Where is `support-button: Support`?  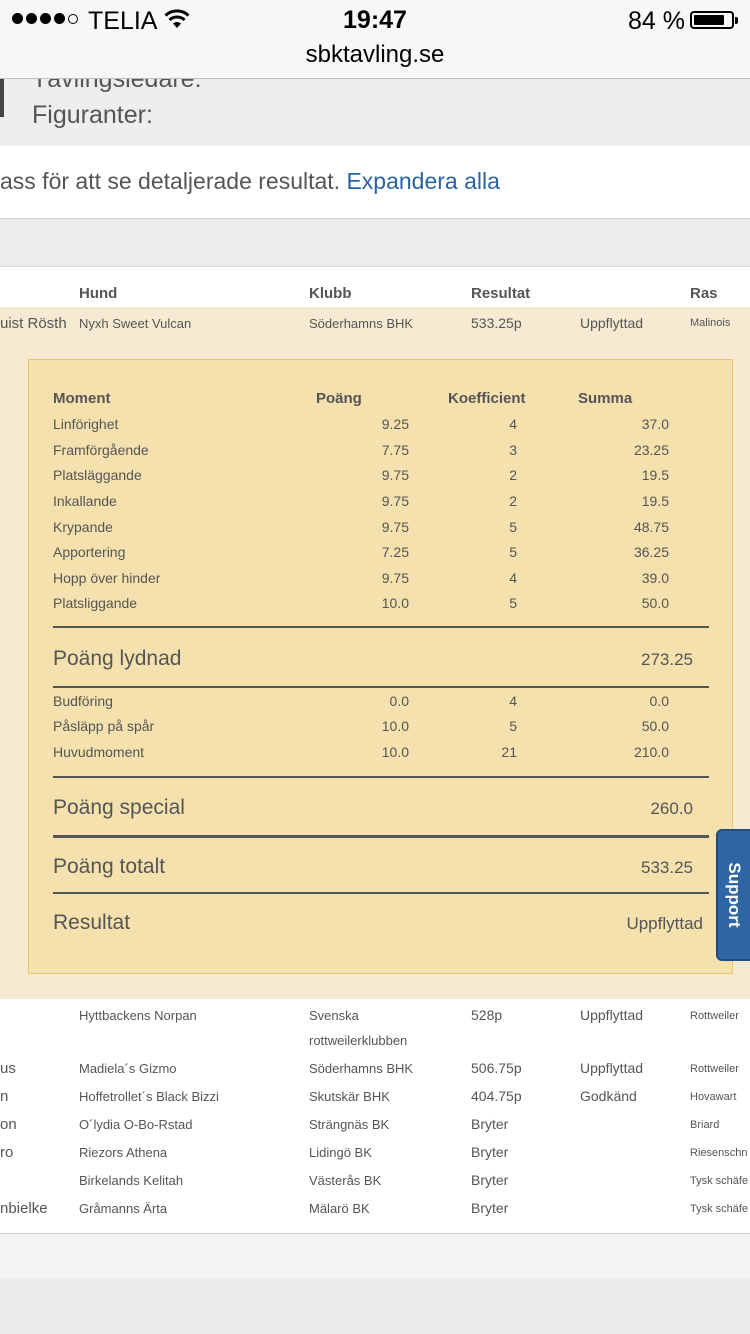
support-button: Support is located at coordinates (733, 895).